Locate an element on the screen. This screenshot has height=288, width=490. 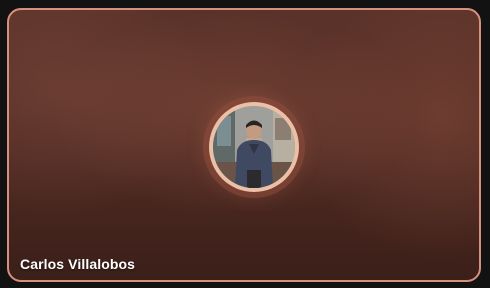
speaking-indicator-ring is located at coordinates (254, 147).